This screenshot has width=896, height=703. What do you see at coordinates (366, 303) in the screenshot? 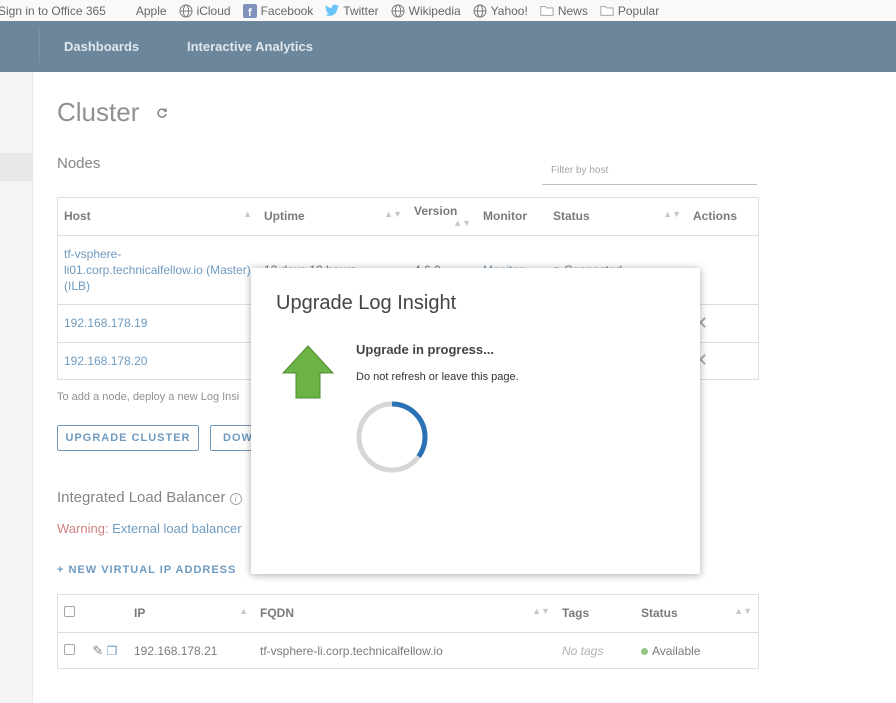
I see `modal-title: Upgrade Log Insight` at bounding box center [366, 303].